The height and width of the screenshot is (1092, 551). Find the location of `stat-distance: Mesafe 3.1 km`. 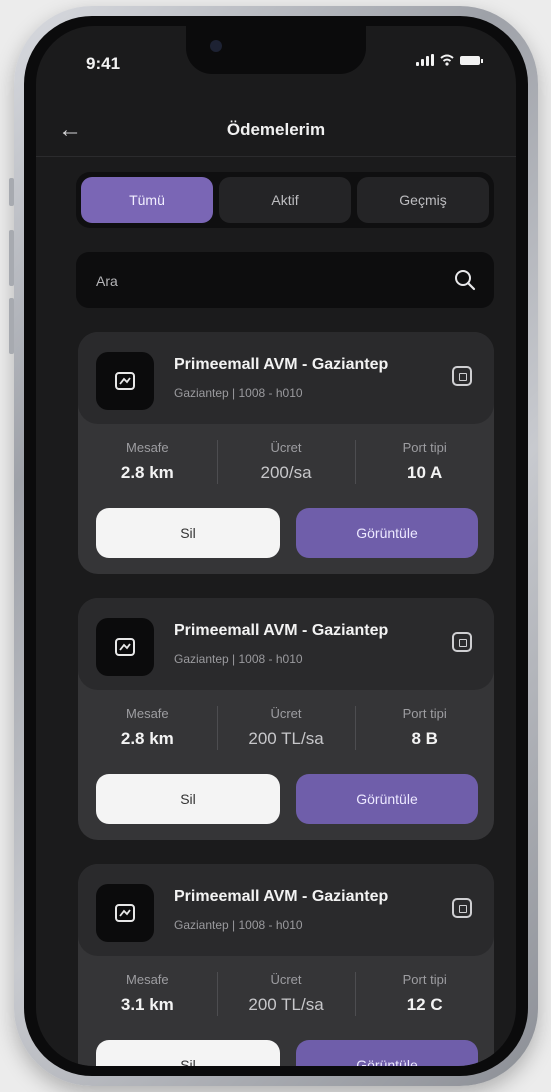

stat-distance: Mesafe 3.1 km is located at coordinates (147, 996).